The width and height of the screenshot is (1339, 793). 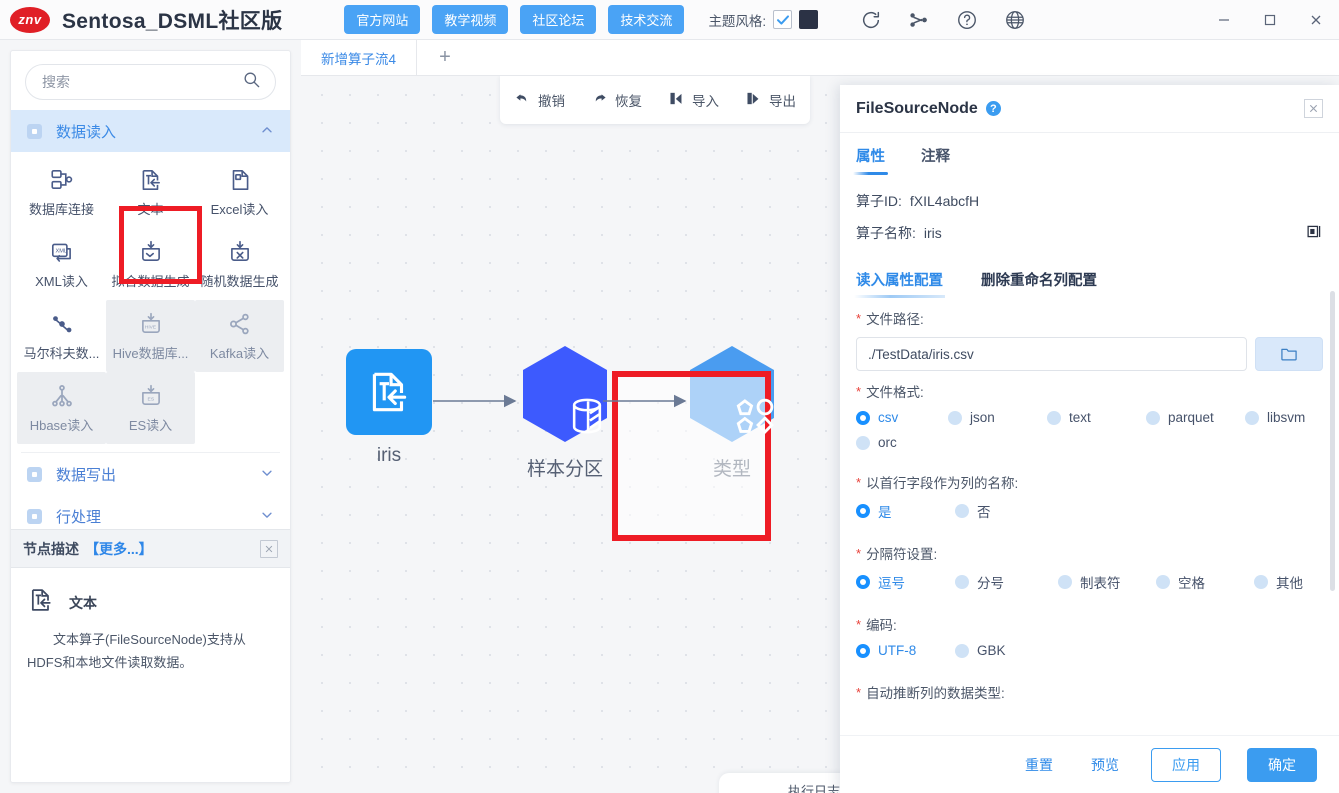 What do you see at coordinates (982, 417) in the screenshot?
I see `radio-label: json` at bounding box center [982, 417].